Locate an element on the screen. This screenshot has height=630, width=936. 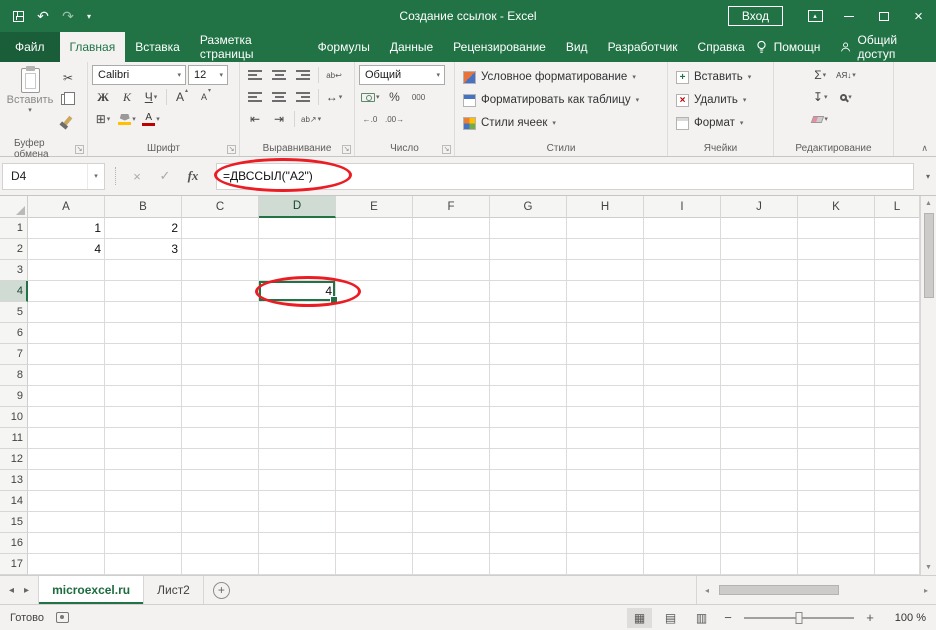
cell-K1 is located at coordinates (836, 228).